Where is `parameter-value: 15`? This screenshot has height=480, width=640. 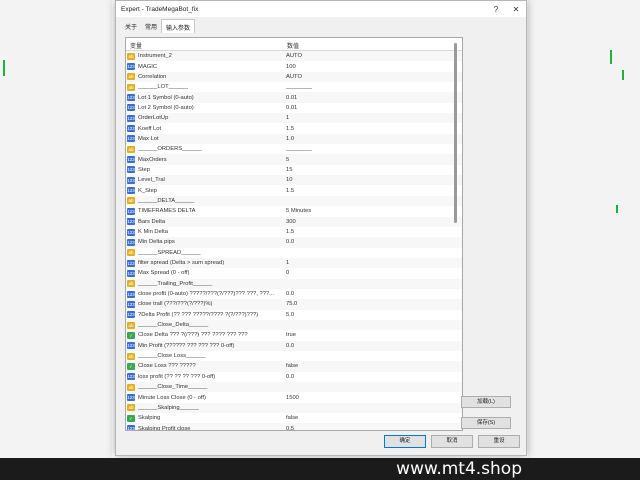 parameter-value: 15 is located at coordinates (372, 170).